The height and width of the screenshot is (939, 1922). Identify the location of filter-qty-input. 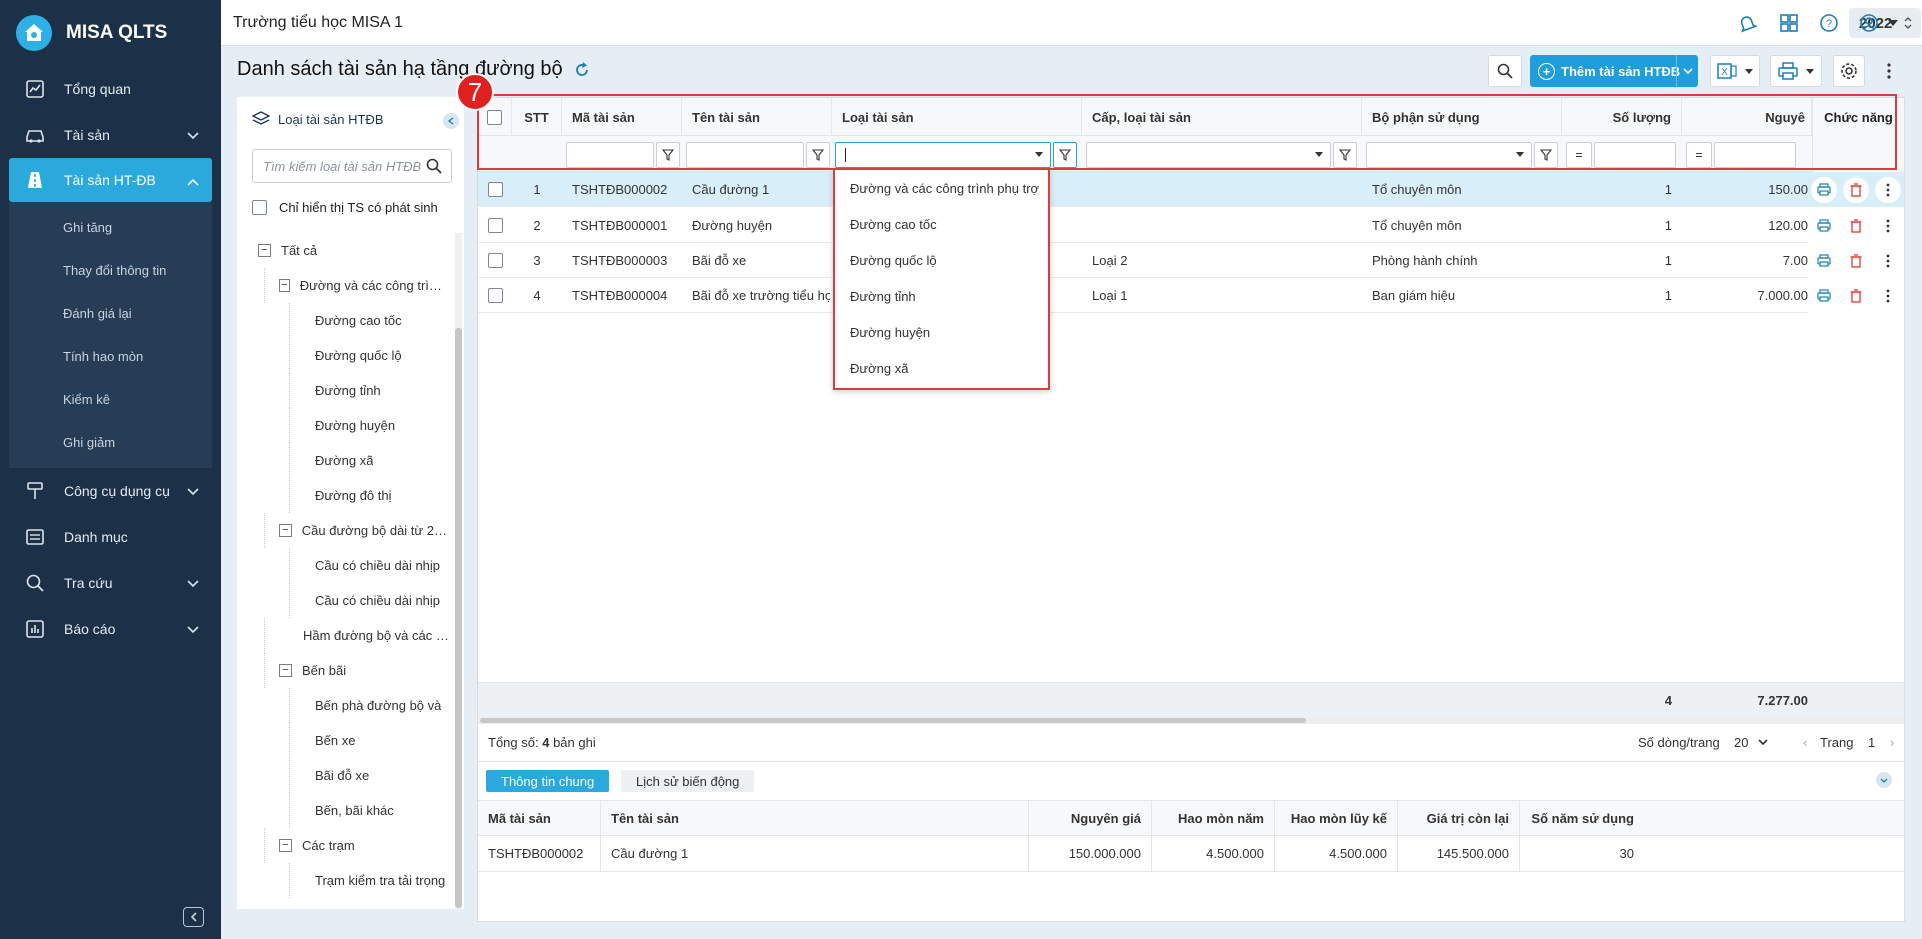
(1635, 155).